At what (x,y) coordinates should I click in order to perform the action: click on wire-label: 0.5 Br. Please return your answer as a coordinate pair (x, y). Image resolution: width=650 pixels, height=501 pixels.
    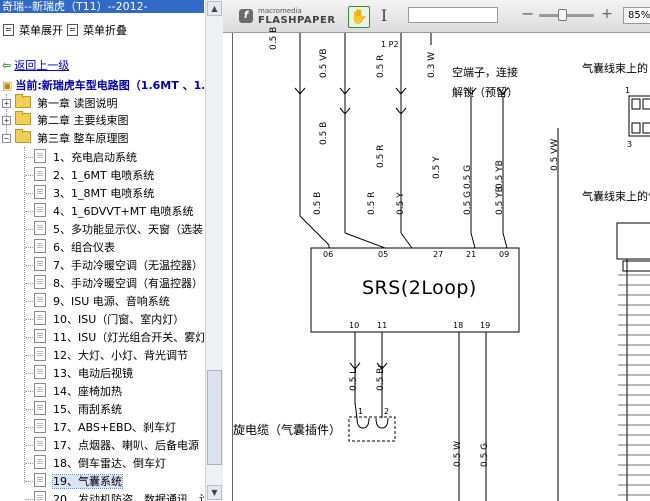
    Looking at the image, I should click on (381, 377).